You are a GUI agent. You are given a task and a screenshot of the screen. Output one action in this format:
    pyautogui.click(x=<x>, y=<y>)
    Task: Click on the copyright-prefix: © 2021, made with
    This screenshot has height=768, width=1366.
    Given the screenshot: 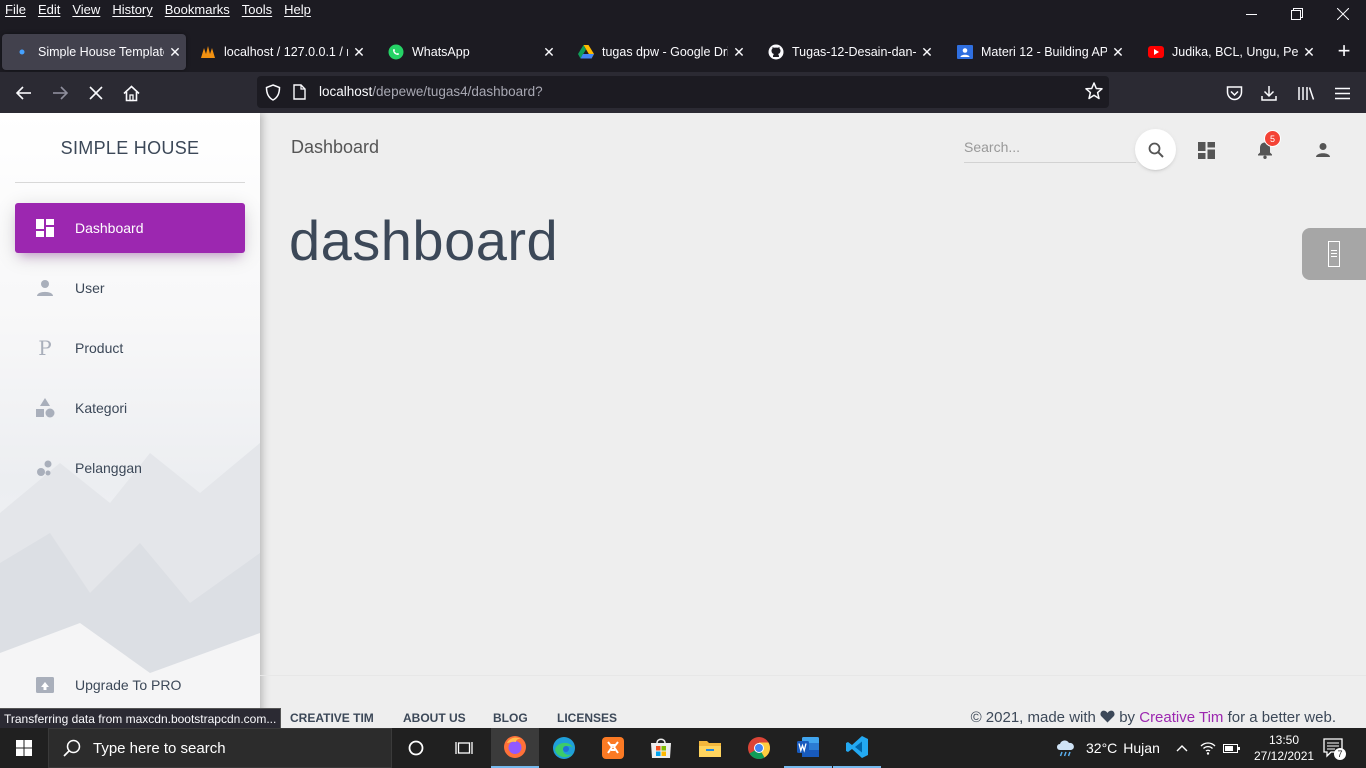 What is the action you would take?
    pyautogui.click(x=1033, y=717)
    